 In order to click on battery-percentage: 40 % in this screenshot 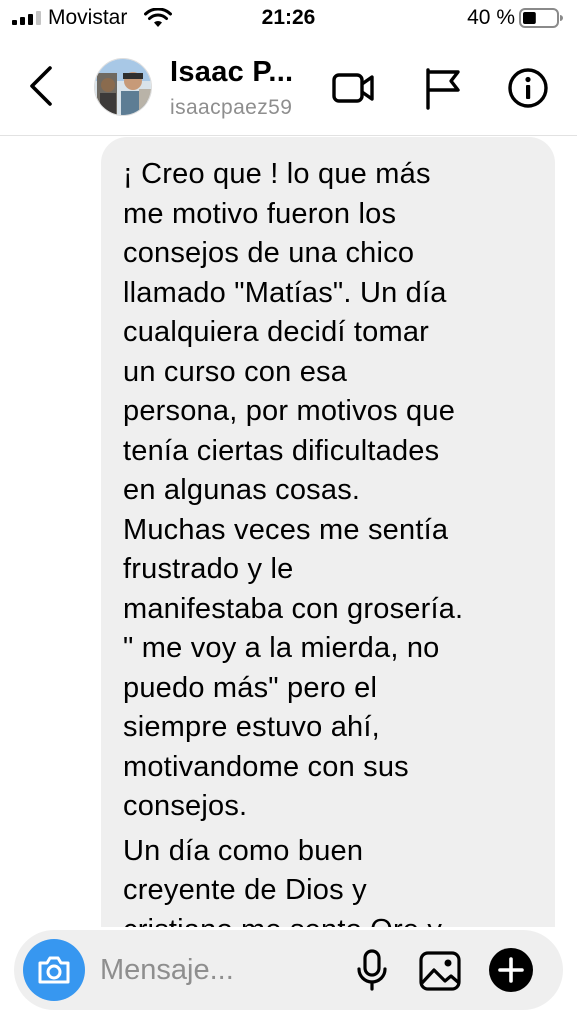, I will do `click(491, 17)`.